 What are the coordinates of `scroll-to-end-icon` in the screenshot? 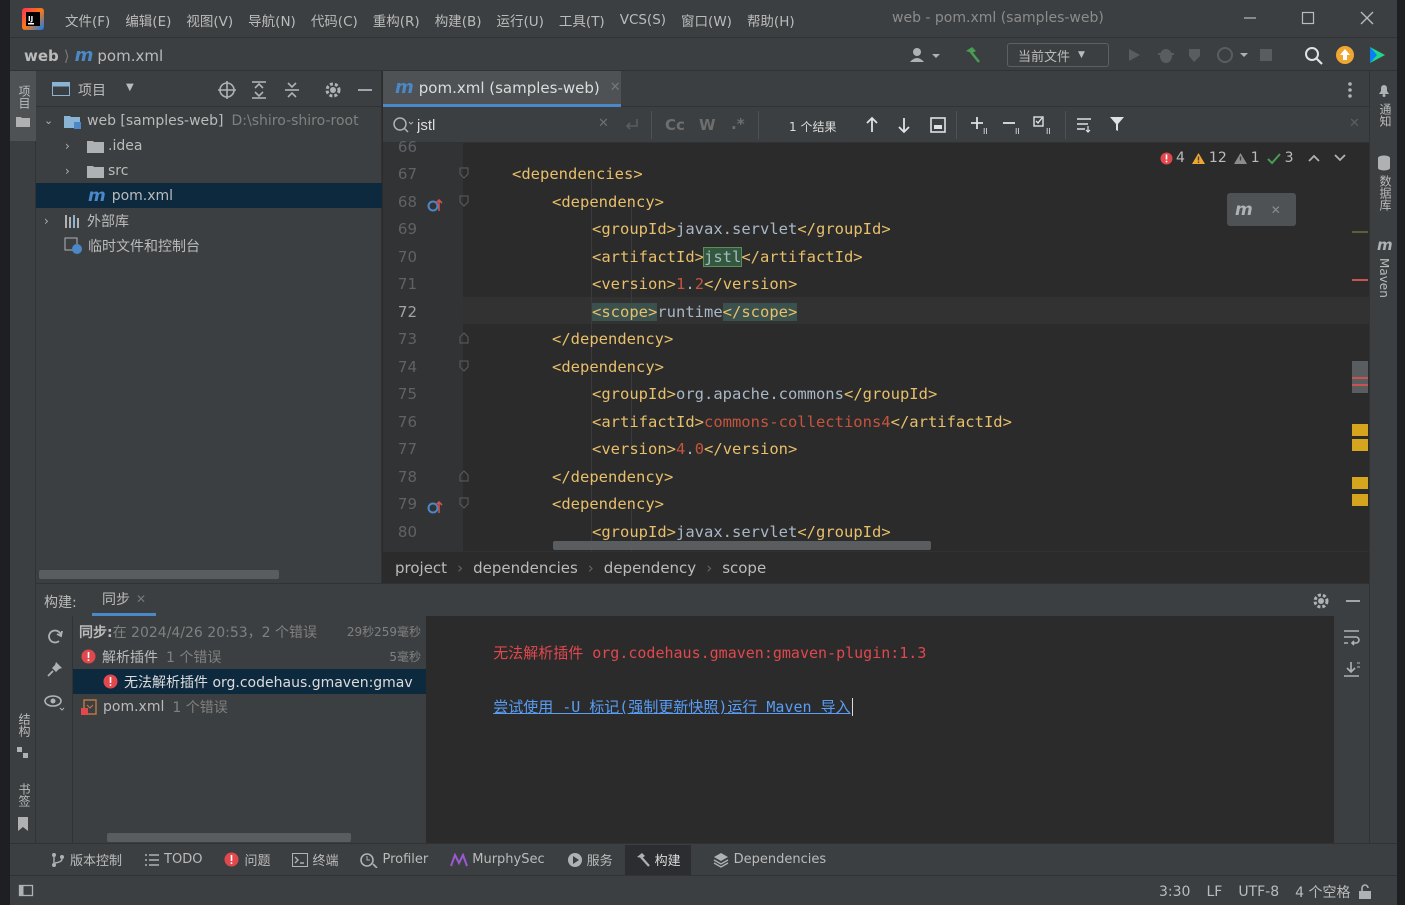 It's located at (1352, 669).